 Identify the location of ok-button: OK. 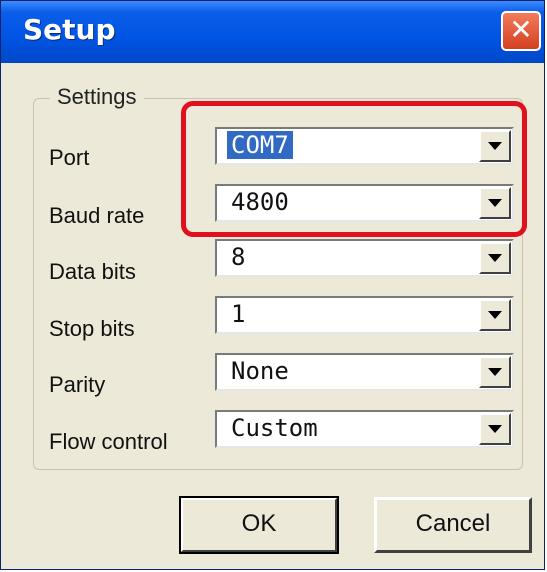
(259, 525).